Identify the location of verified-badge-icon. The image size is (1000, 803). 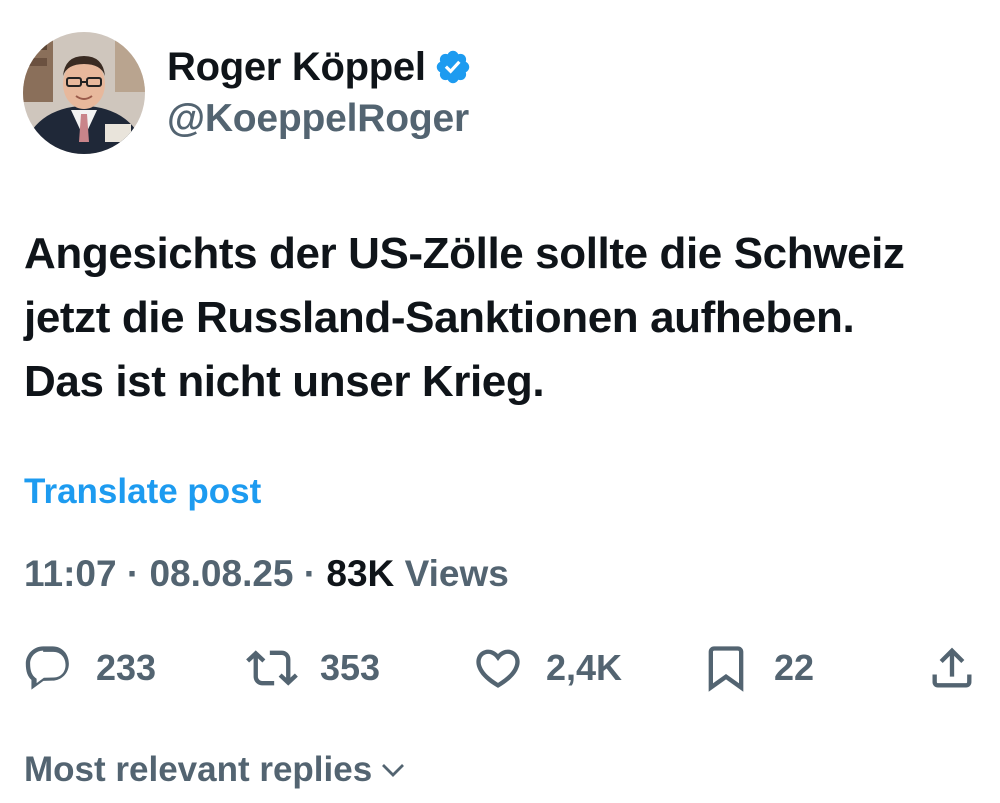
(453, 67).